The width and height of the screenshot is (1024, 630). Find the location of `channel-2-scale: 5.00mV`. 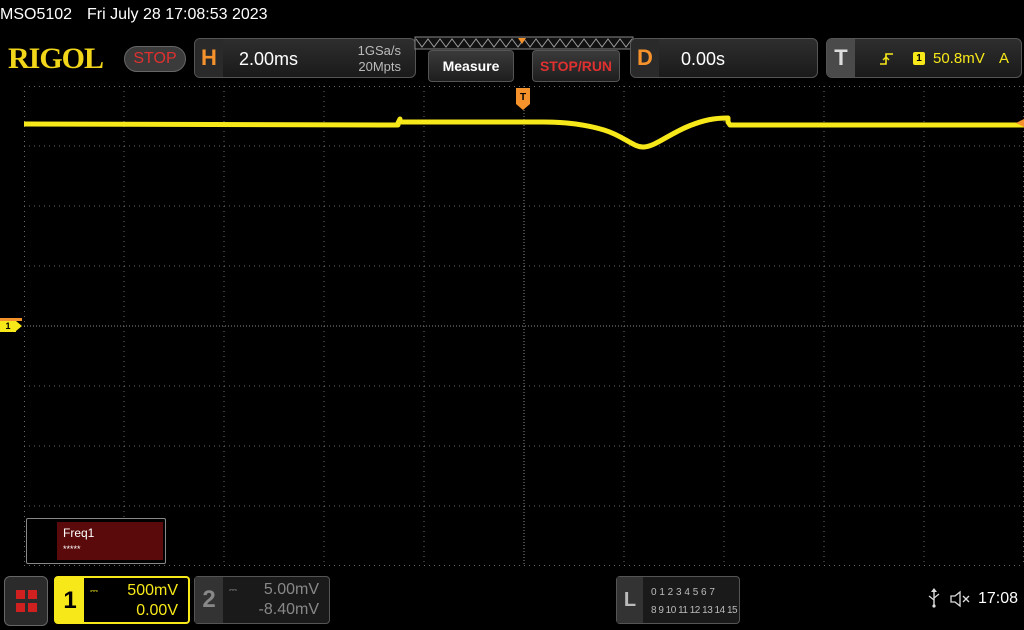

channel-2-scale: 5.00mV is located at coordinates (291, 589).